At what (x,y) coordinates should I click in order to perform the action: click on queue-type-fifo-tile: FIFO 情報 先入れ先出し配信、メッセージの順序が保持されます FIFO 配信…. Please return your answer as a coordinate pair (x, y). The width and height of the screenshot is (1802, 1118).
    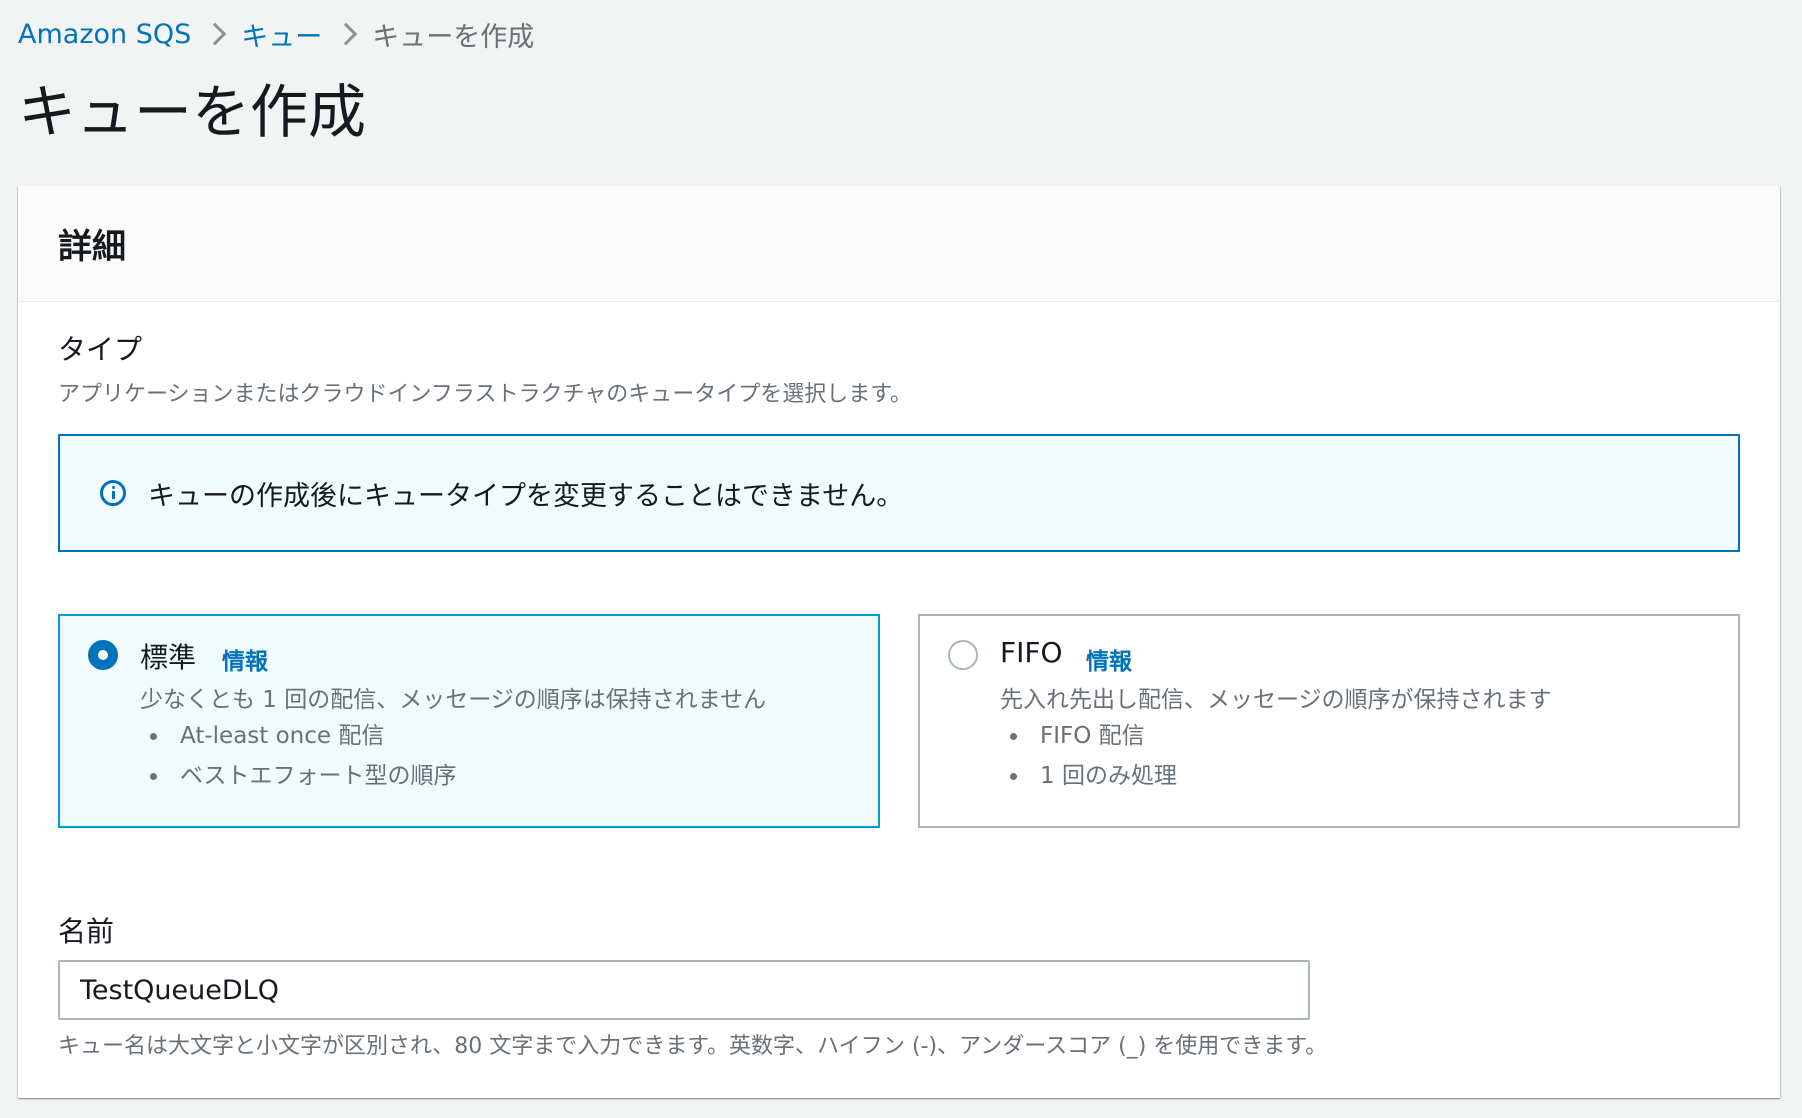
    Looking at the image, I should click on (1329, 721).